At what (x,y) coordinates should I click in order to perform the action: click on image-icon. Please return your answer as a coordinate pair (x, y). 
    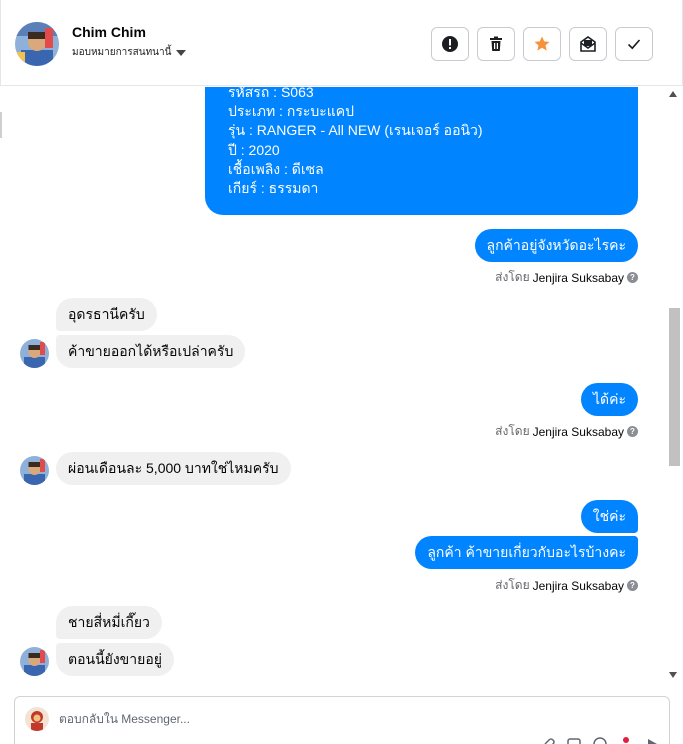
    Looking at the image, I should click on (574, 740).